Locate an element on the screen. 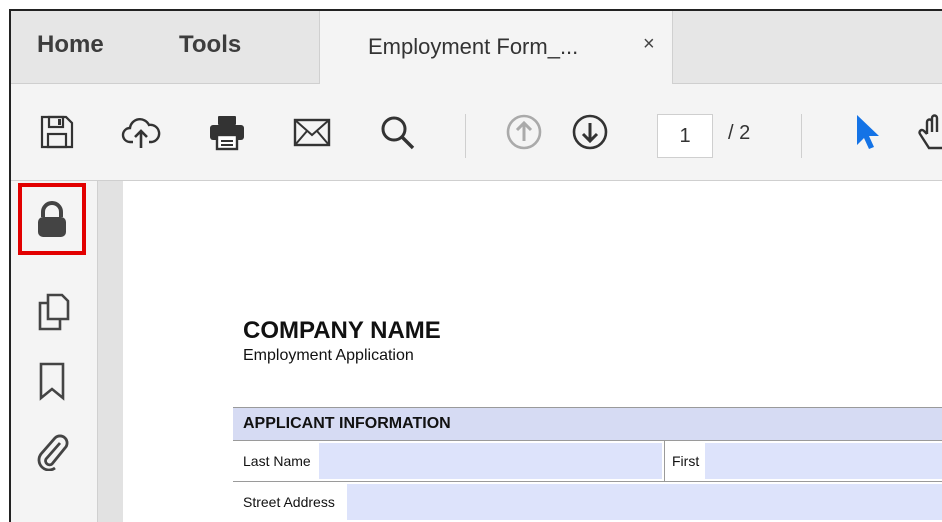  street-address-label: Street Address is located at coordinates (289, 502).